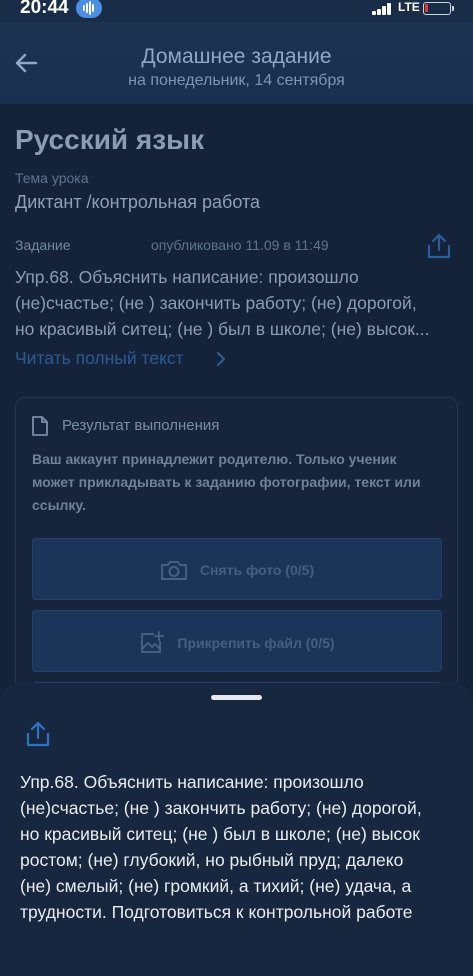 The height and width of the screenshot is (976, 473). I want to click on status-bar: 20:44 LTE, so click(236, 11).